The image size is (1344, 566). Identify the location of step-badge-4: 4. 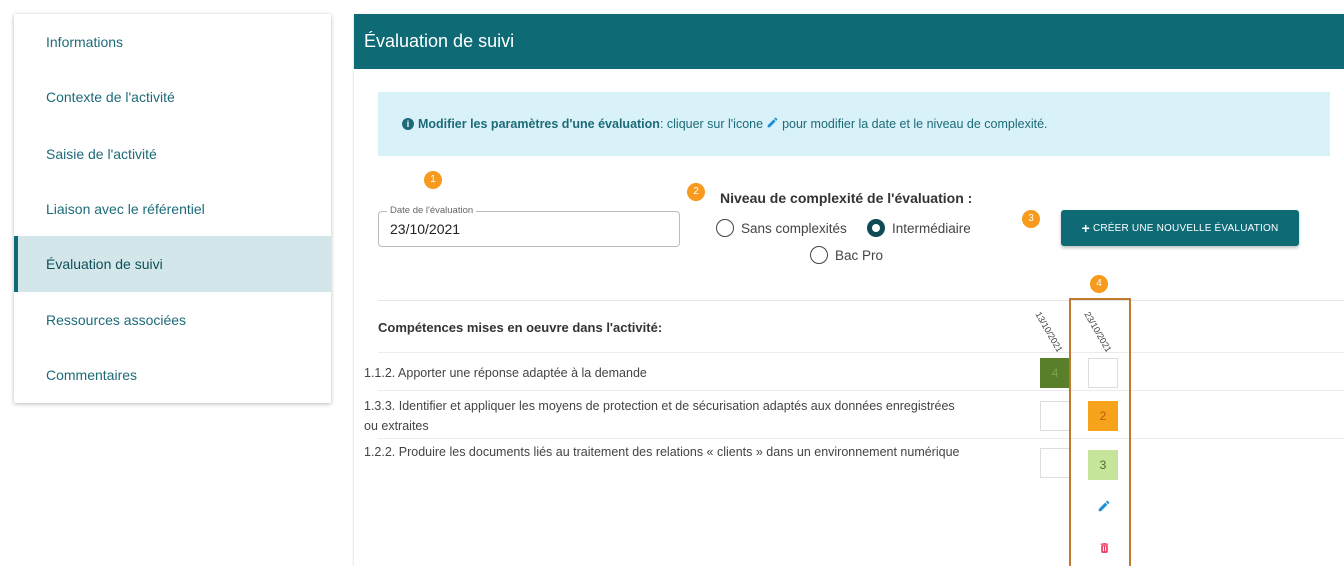
(1099, 284).